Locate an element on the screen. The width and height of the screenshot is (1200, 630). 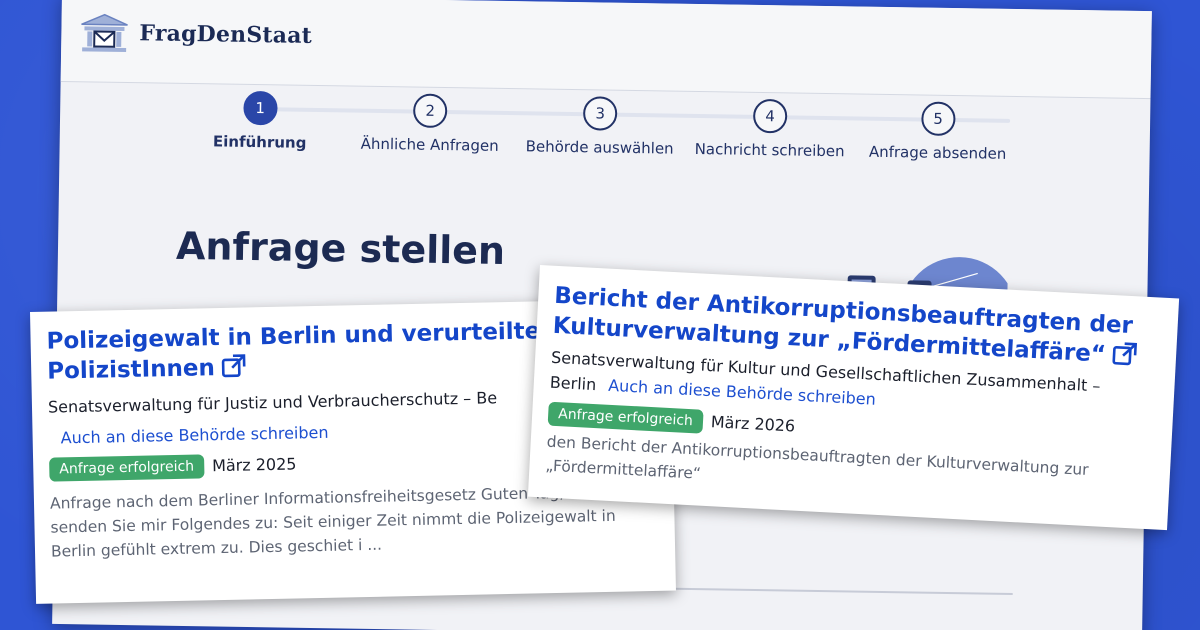
request-date: März 2025 is located at coordinates (254, 465).